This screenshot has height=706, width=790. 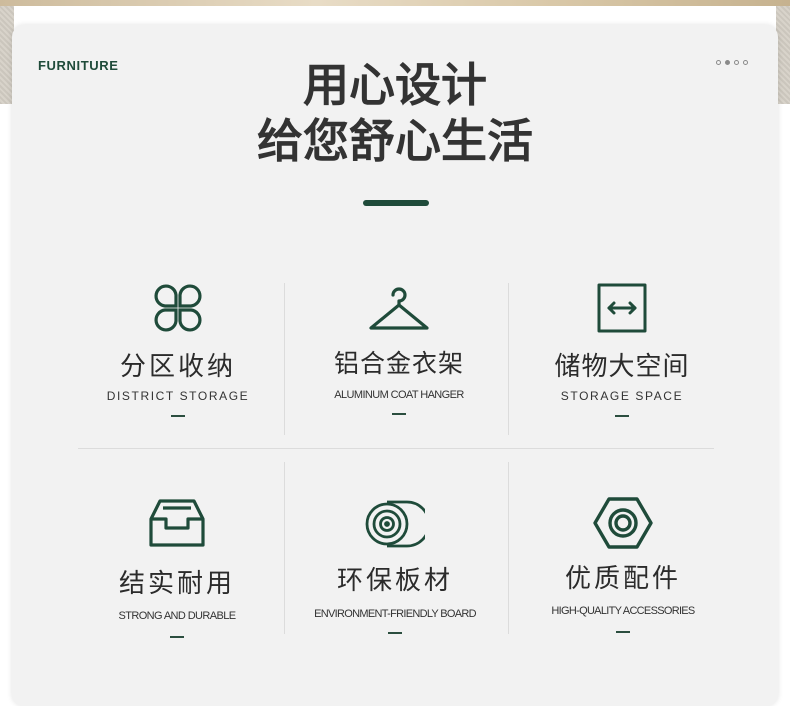 What do you see at coordinates (623, 611) in the screenshot?
I see `feature-subtitle: HIGH-QUALITY ACCESSORIES` at bounding box center [623, 611].